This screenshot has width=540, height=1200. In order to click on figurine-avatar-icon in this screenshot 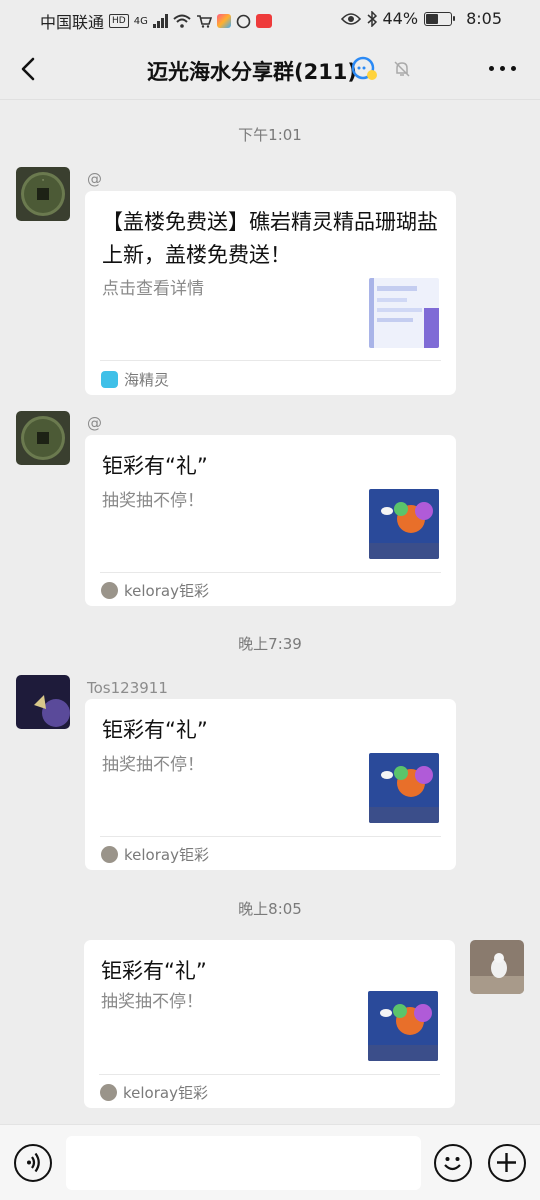, I will do `click(497, 967)`.